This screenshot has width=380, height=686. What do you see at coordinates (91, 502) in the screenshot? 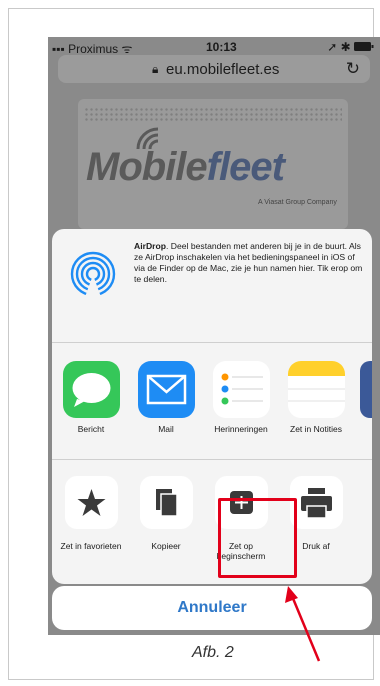
I see `star-icon` at bounding box center [91, 502].